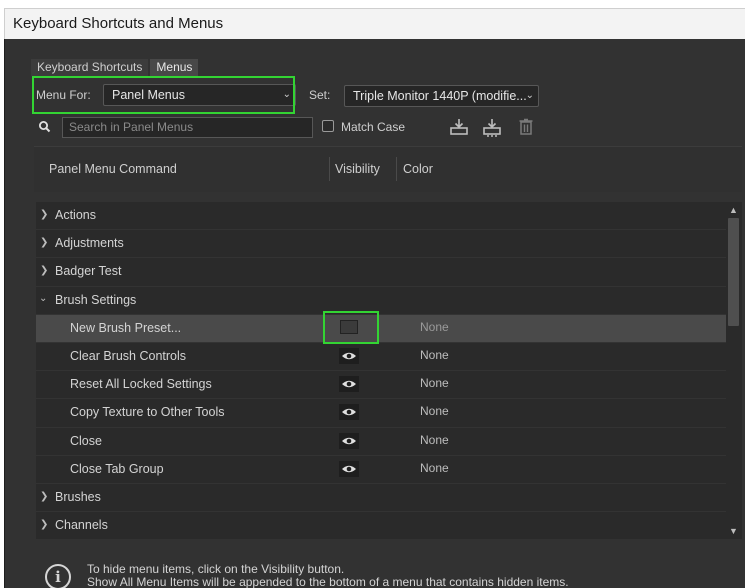  What do you see at coordinates (141, 384) in the screenshot?
I see `menu-item-label: Reset All Locked Settings` at bounding box center [141, 384].